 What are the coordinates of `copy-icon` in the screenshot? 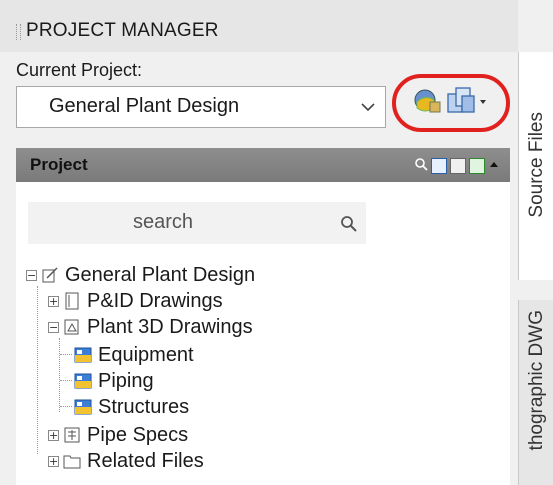 It's located at (458, 166).